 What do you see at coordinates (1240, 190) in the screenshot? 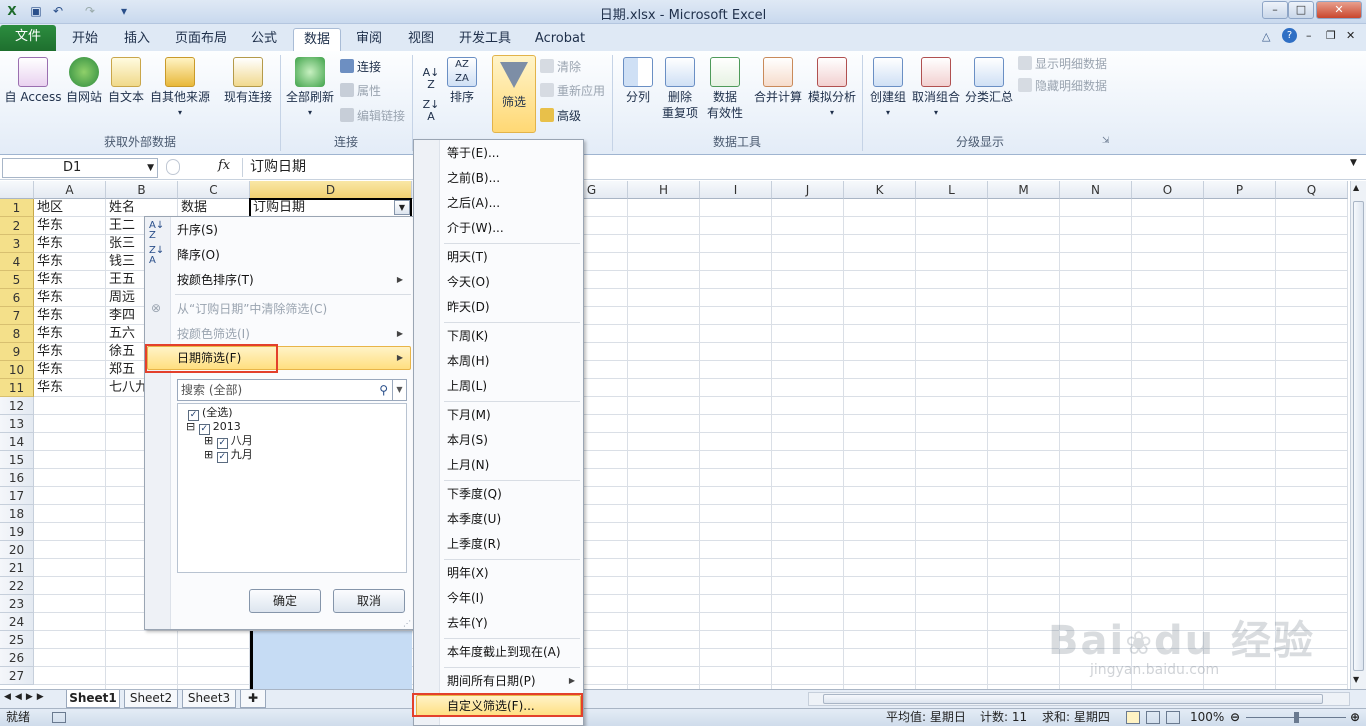
I see `column-header-p: P` at bounding box center [1240, 190].